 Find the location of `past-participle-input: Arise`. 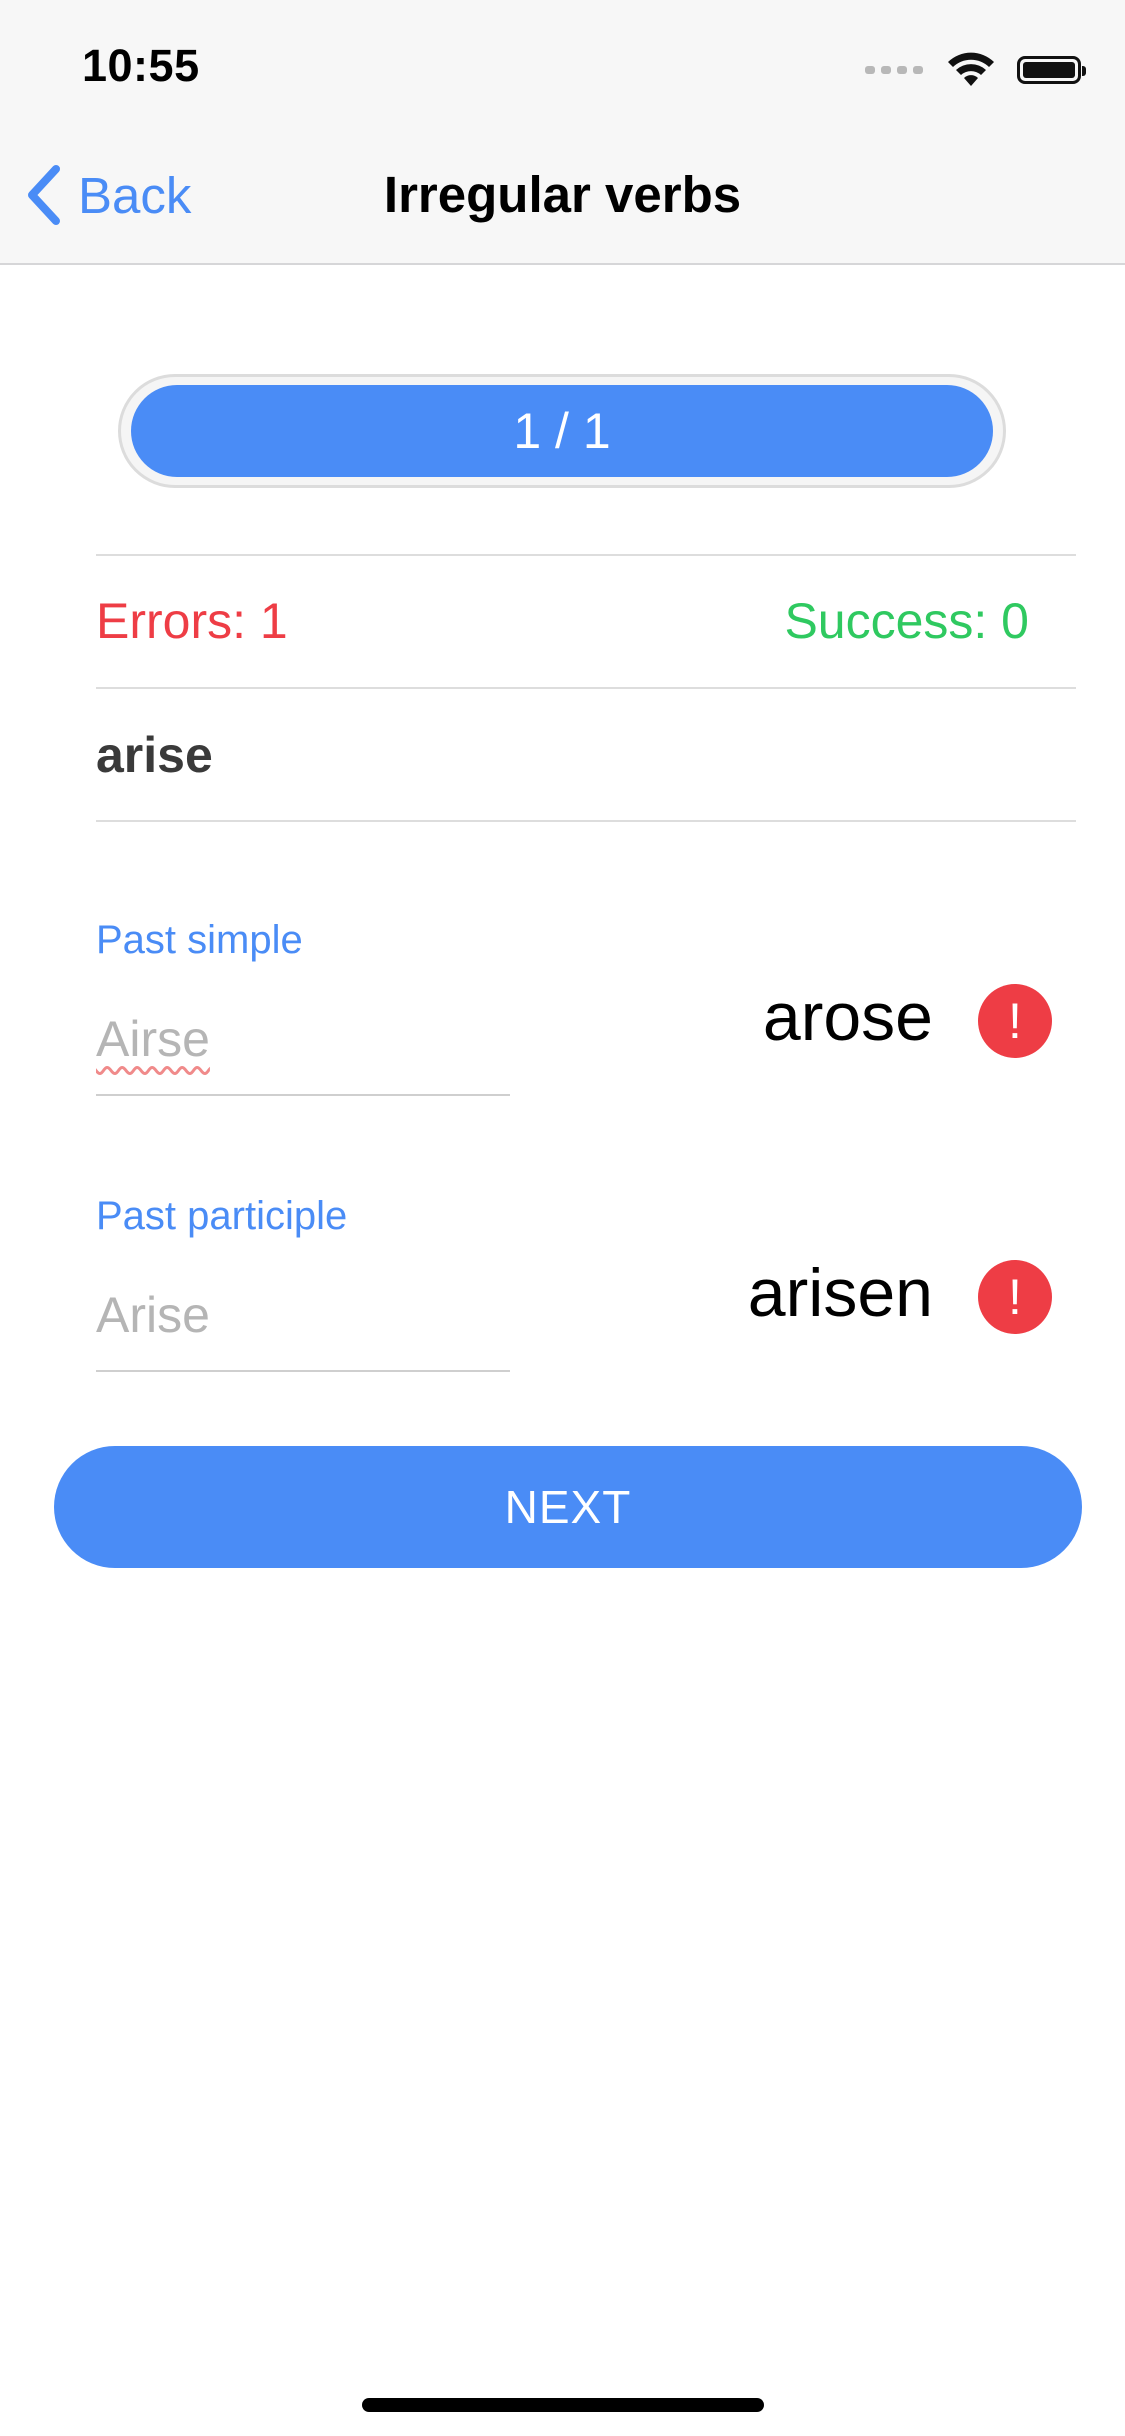

past-participle-input: Arise is located at coordinates (303, 1318).